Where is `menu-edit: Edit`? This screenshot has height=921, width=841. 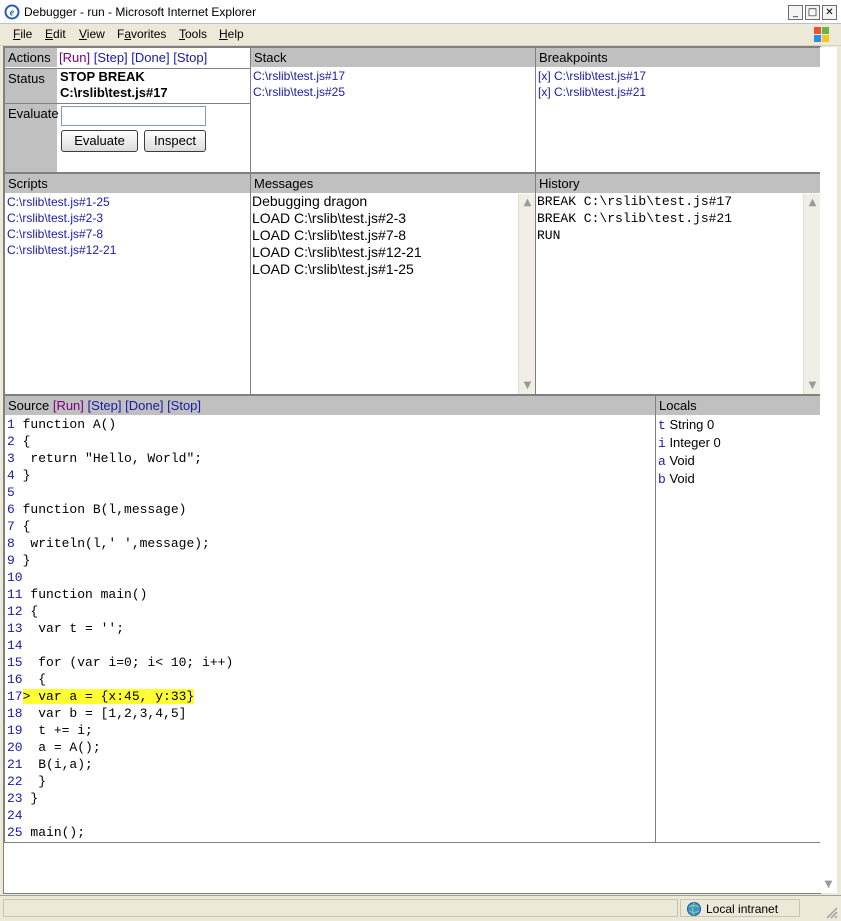
menu-edit: Edit is located at coordinates (55, 34).